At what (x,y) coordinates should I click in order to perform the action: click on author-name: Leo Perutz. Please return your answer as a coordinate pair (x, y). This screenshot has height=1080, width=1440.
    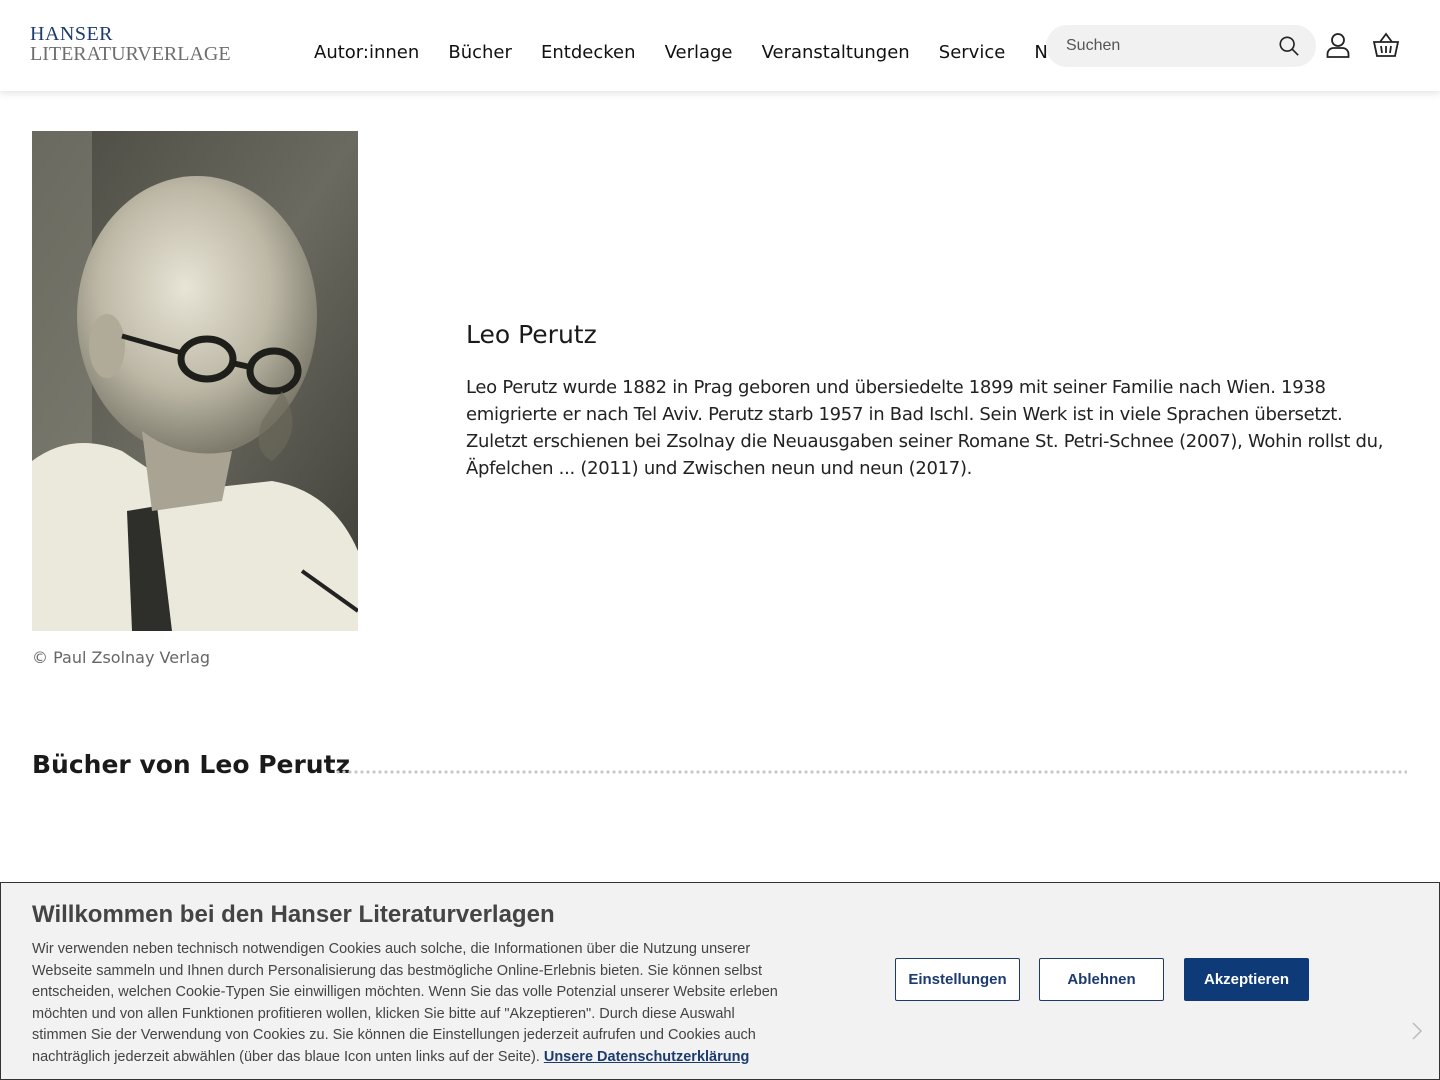
    Looking at the image, I should click on (531, 334).